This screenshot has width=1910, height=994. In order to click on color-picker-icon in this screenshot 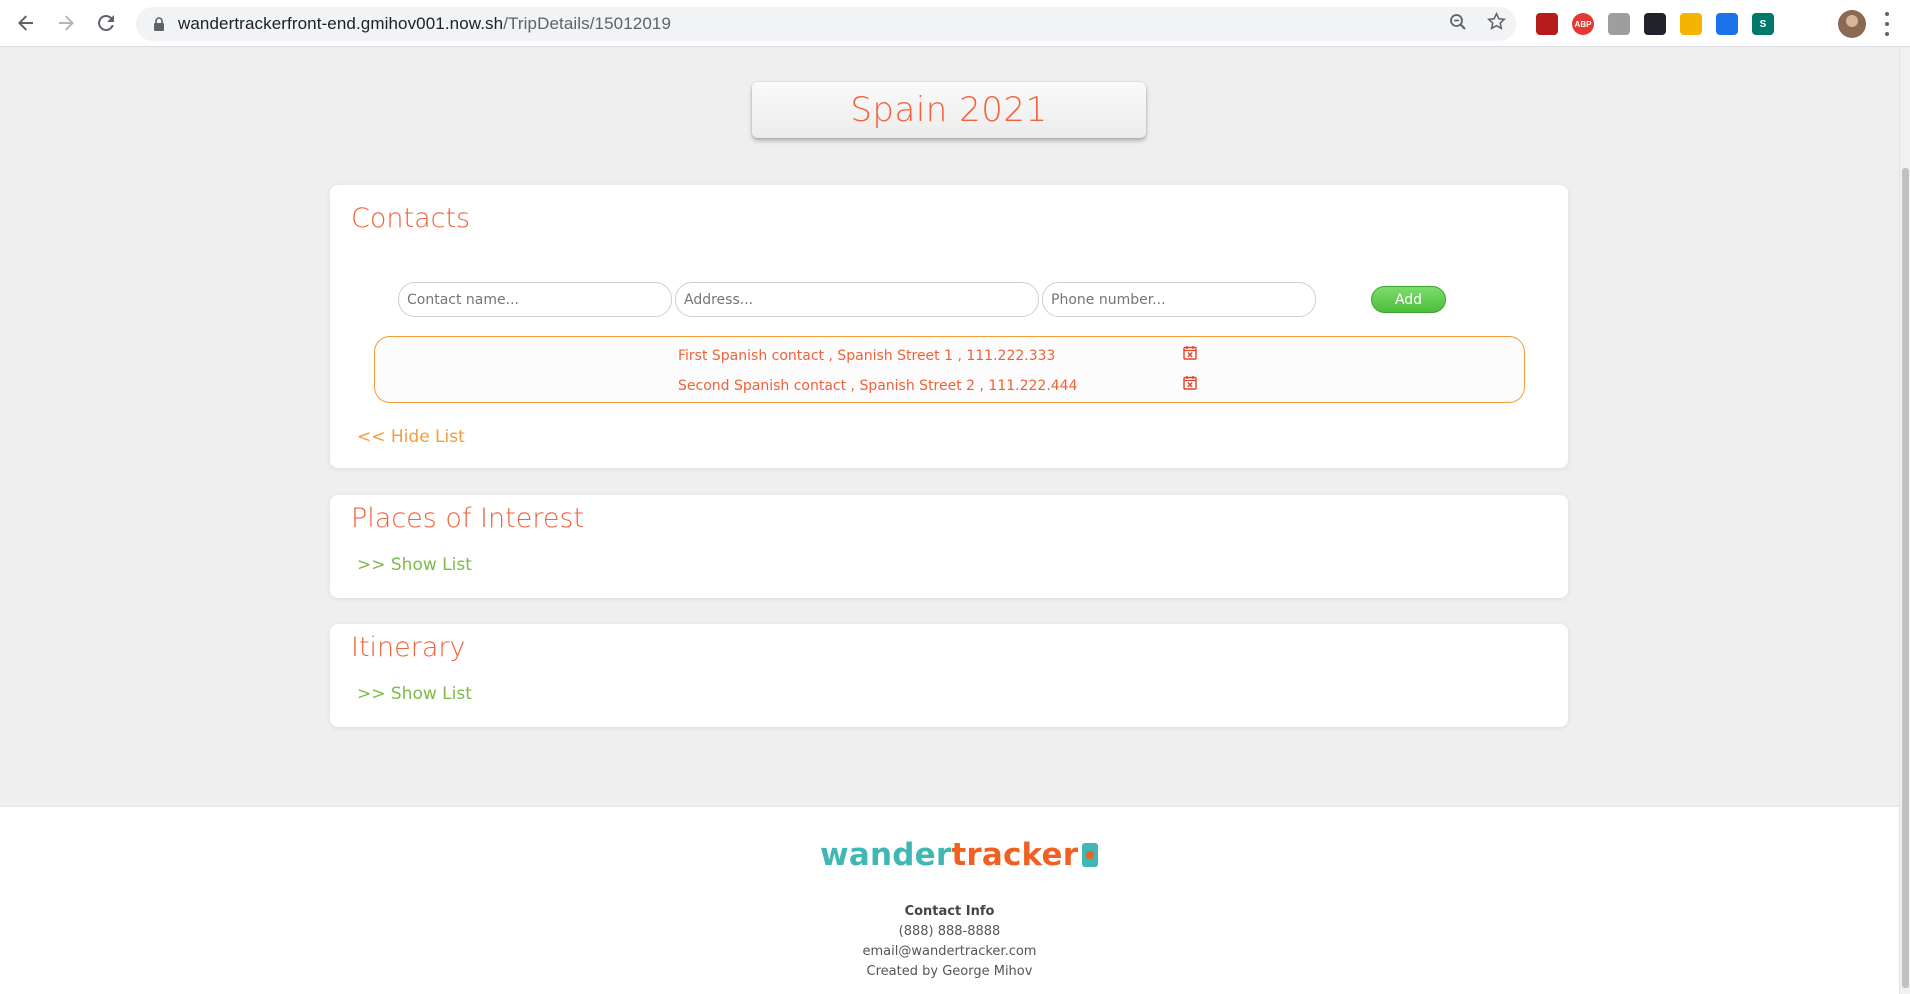, I will do `click(1691, 24)`.